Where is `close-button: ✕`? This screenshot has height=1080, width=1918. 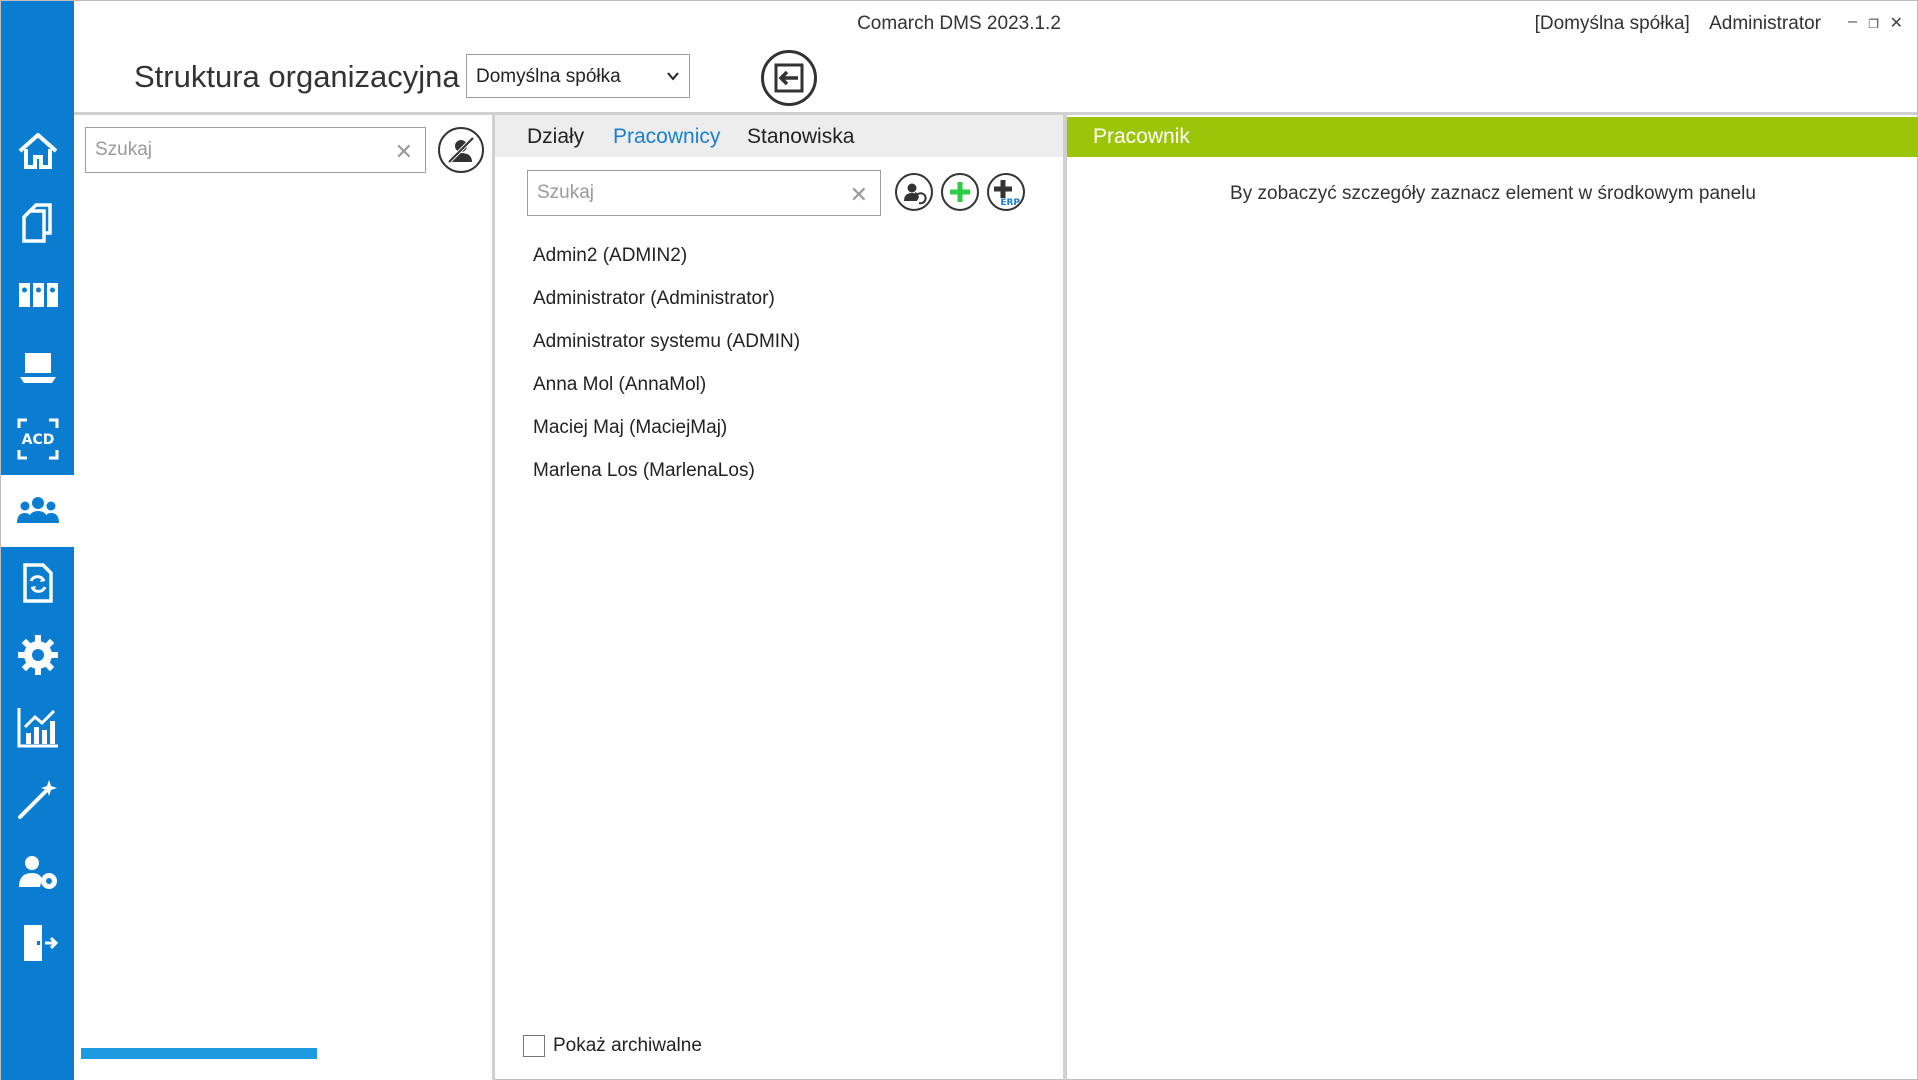
close-button: ✕ is located at coordinates (1896, 23).